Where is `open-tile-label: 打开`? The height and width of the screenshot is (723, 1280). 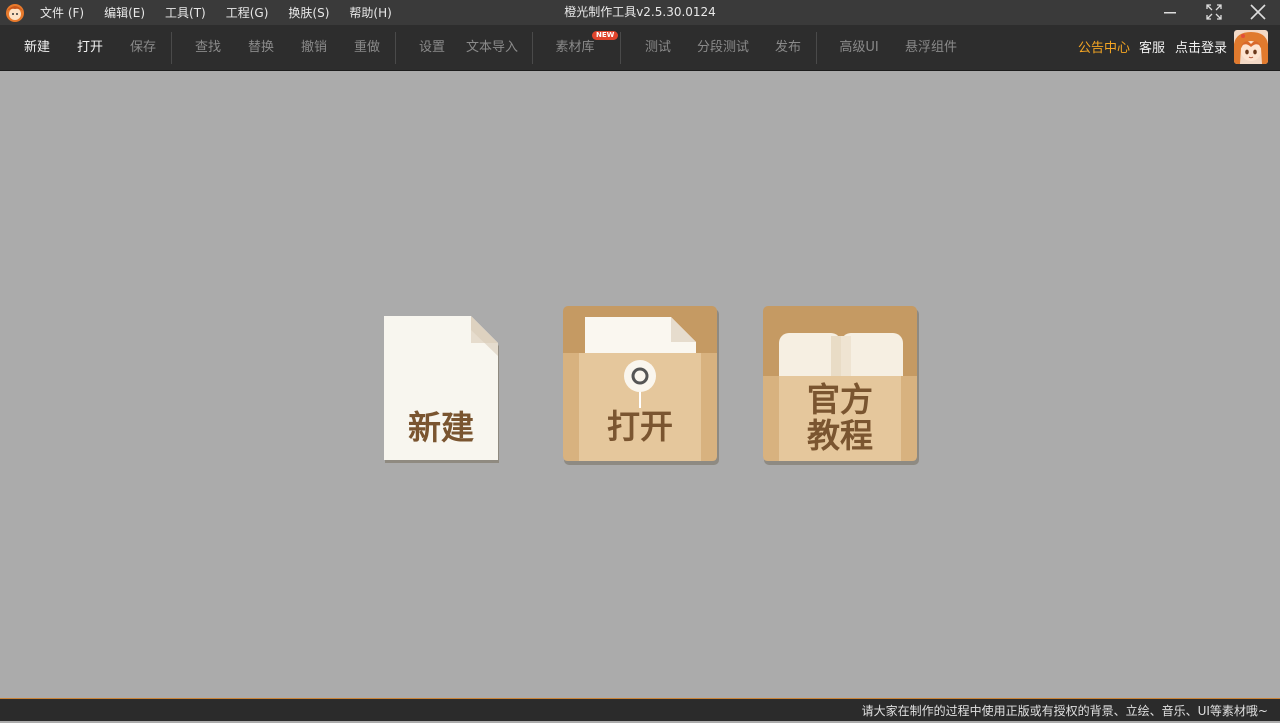 open-tile-label: 打开 is located at coordinates (640, 426).